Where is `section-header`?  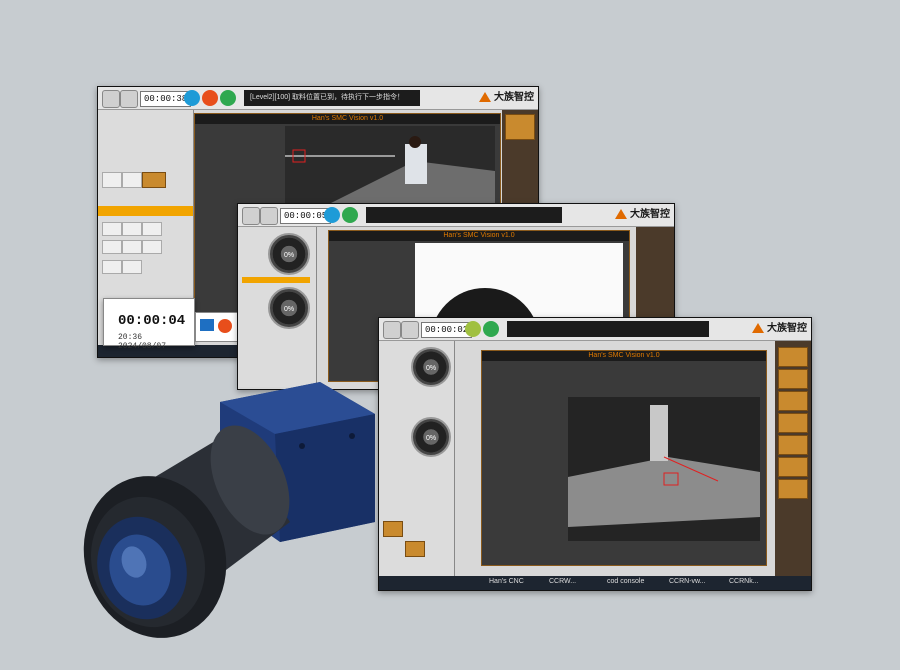 section-header is located at coordinates (145, 211).